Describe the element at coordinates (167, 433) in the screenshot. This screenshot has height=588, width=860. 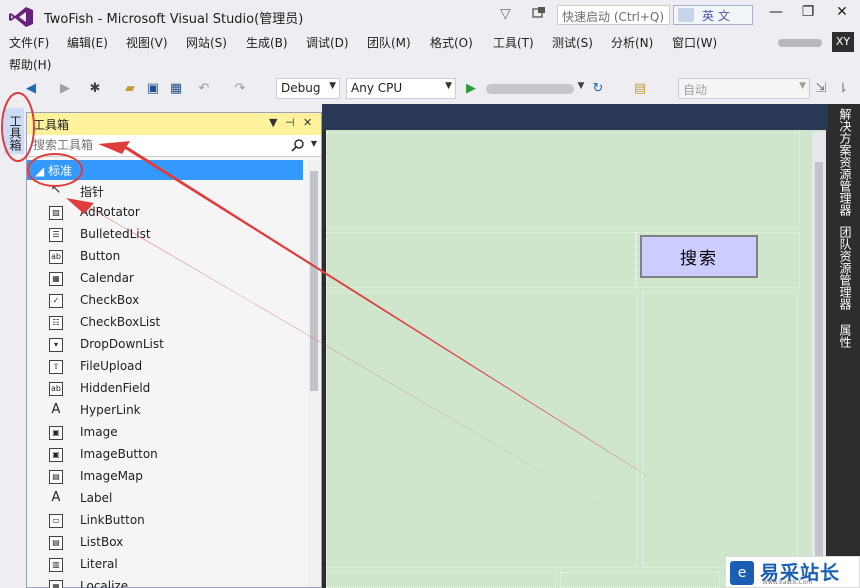
I see `toolbox-item: ▣ Image` at that location.